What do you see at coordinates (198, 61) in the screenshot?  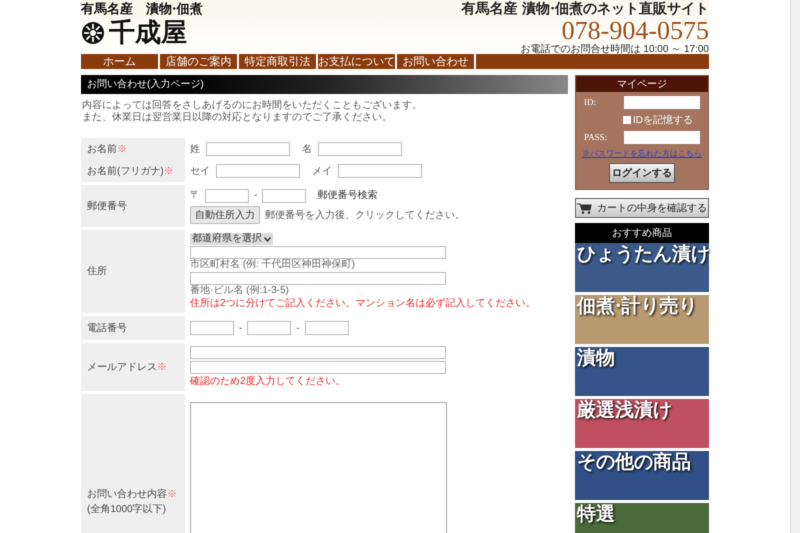 I see `nav-link: 店舗のご案内` at bounding box center [198, 61].